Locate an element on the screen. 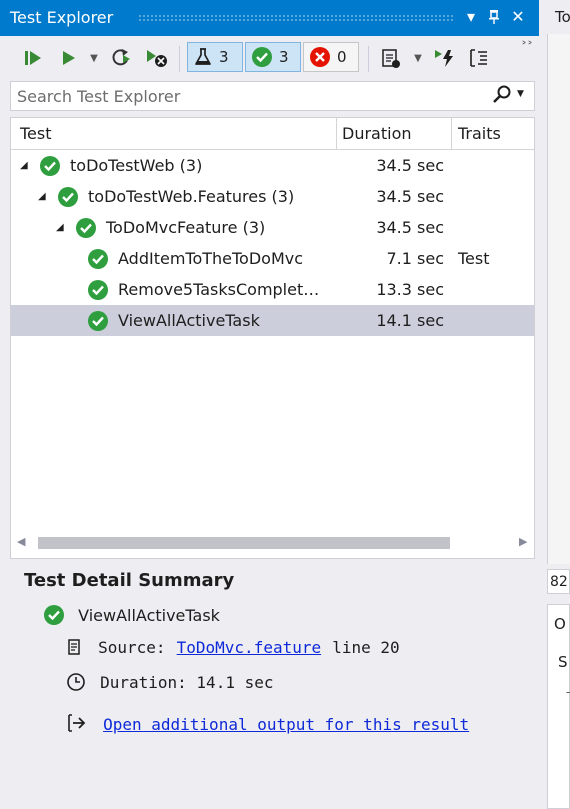 The image size is (570, 809). column-header-duration: Duration is located at coordinates (394, 134).